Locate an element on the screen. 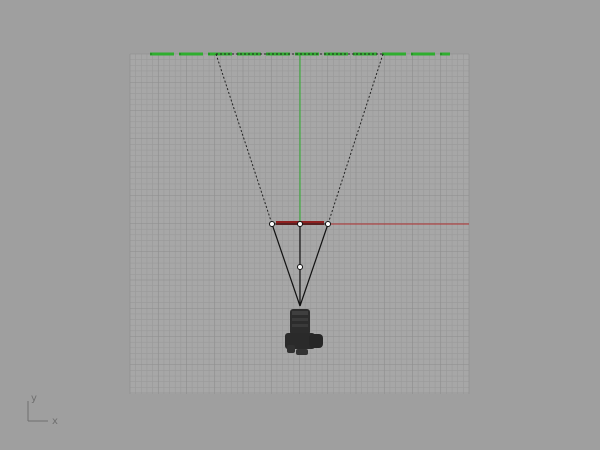 This screenshot has width=600, height=450. grip-lens is located at coordinates (300, 267).